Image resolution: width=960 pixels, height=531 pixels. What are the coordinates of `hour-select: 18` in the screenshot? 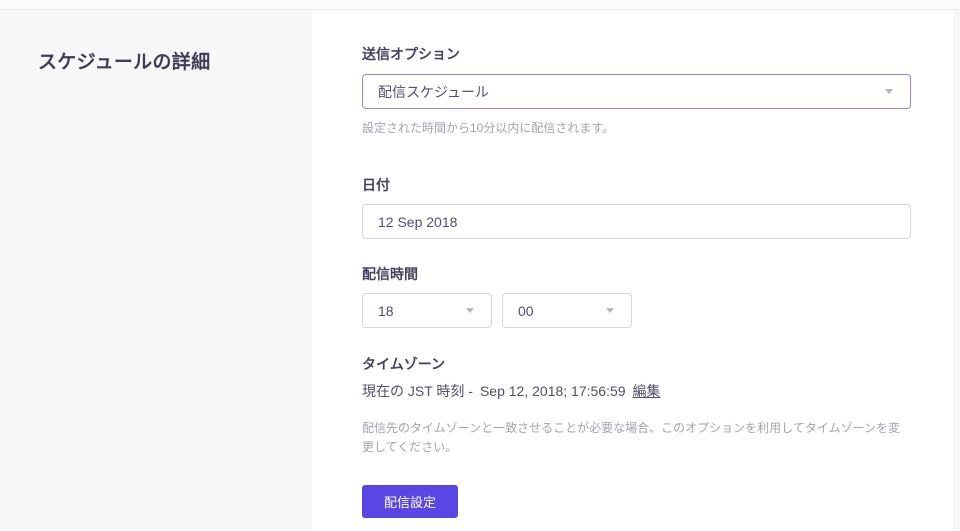 It's located at (427, 310).